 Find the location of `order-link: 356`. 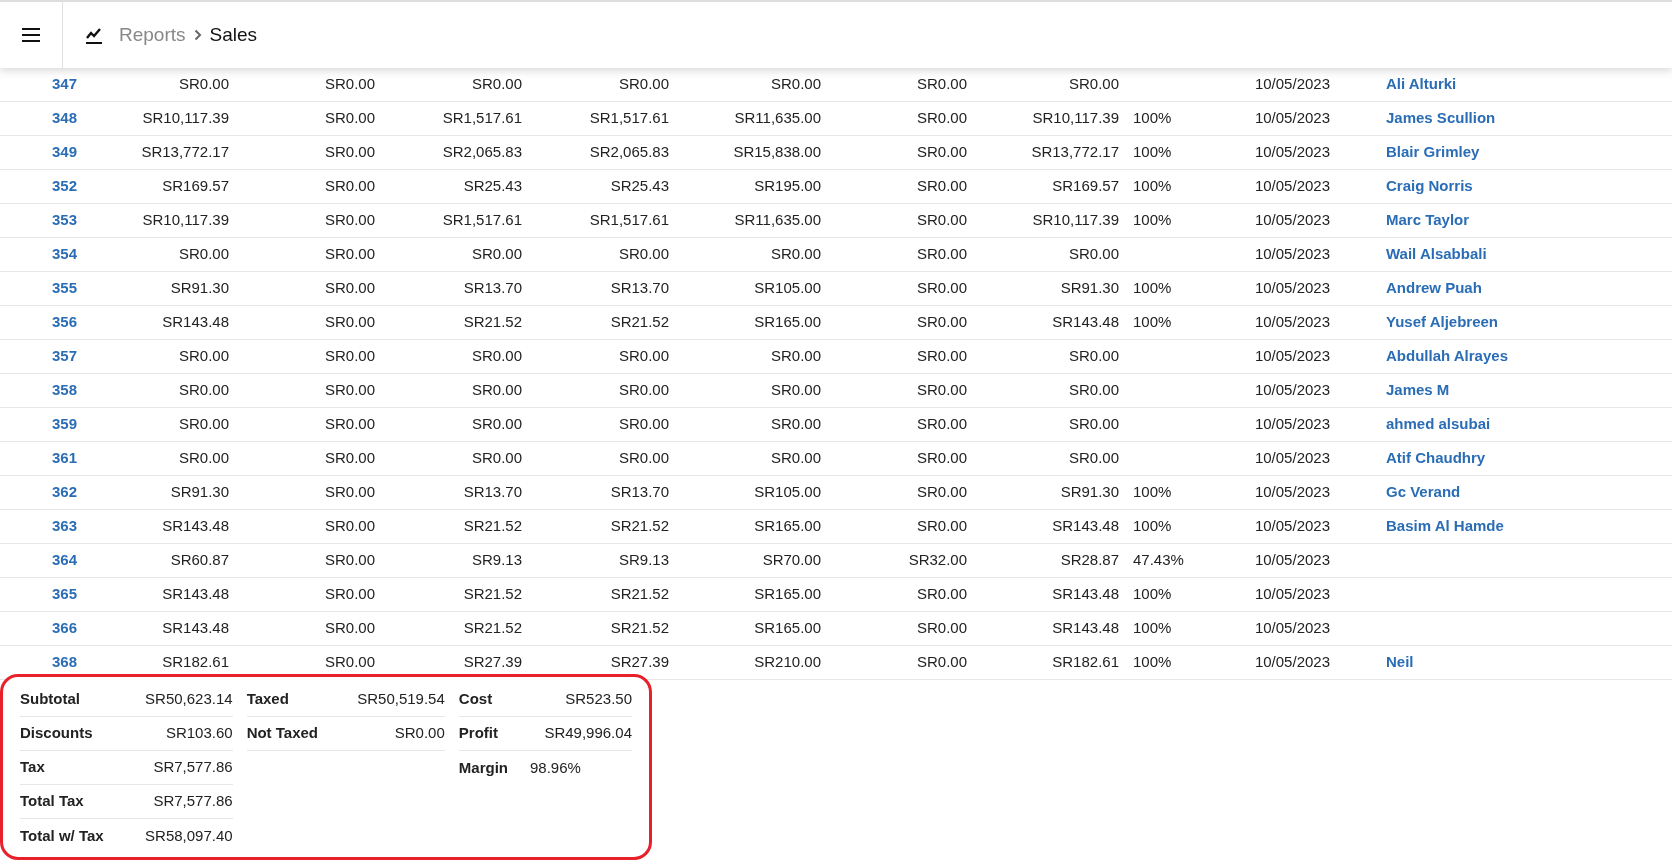

order-link: 356 is located at coordinates (38, 322).